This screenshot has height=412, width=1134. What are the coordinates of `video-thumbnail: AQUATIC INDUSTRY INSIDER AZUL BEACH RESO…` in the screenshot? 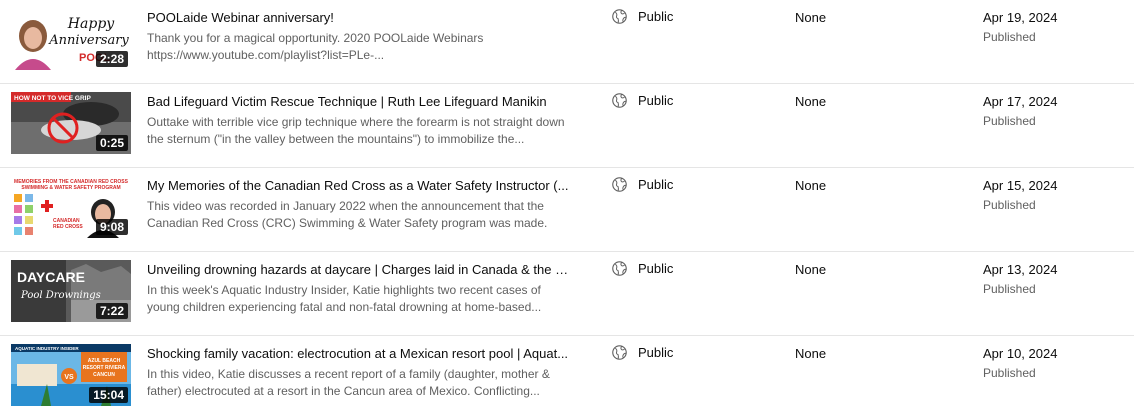 It's located at (71, 375).